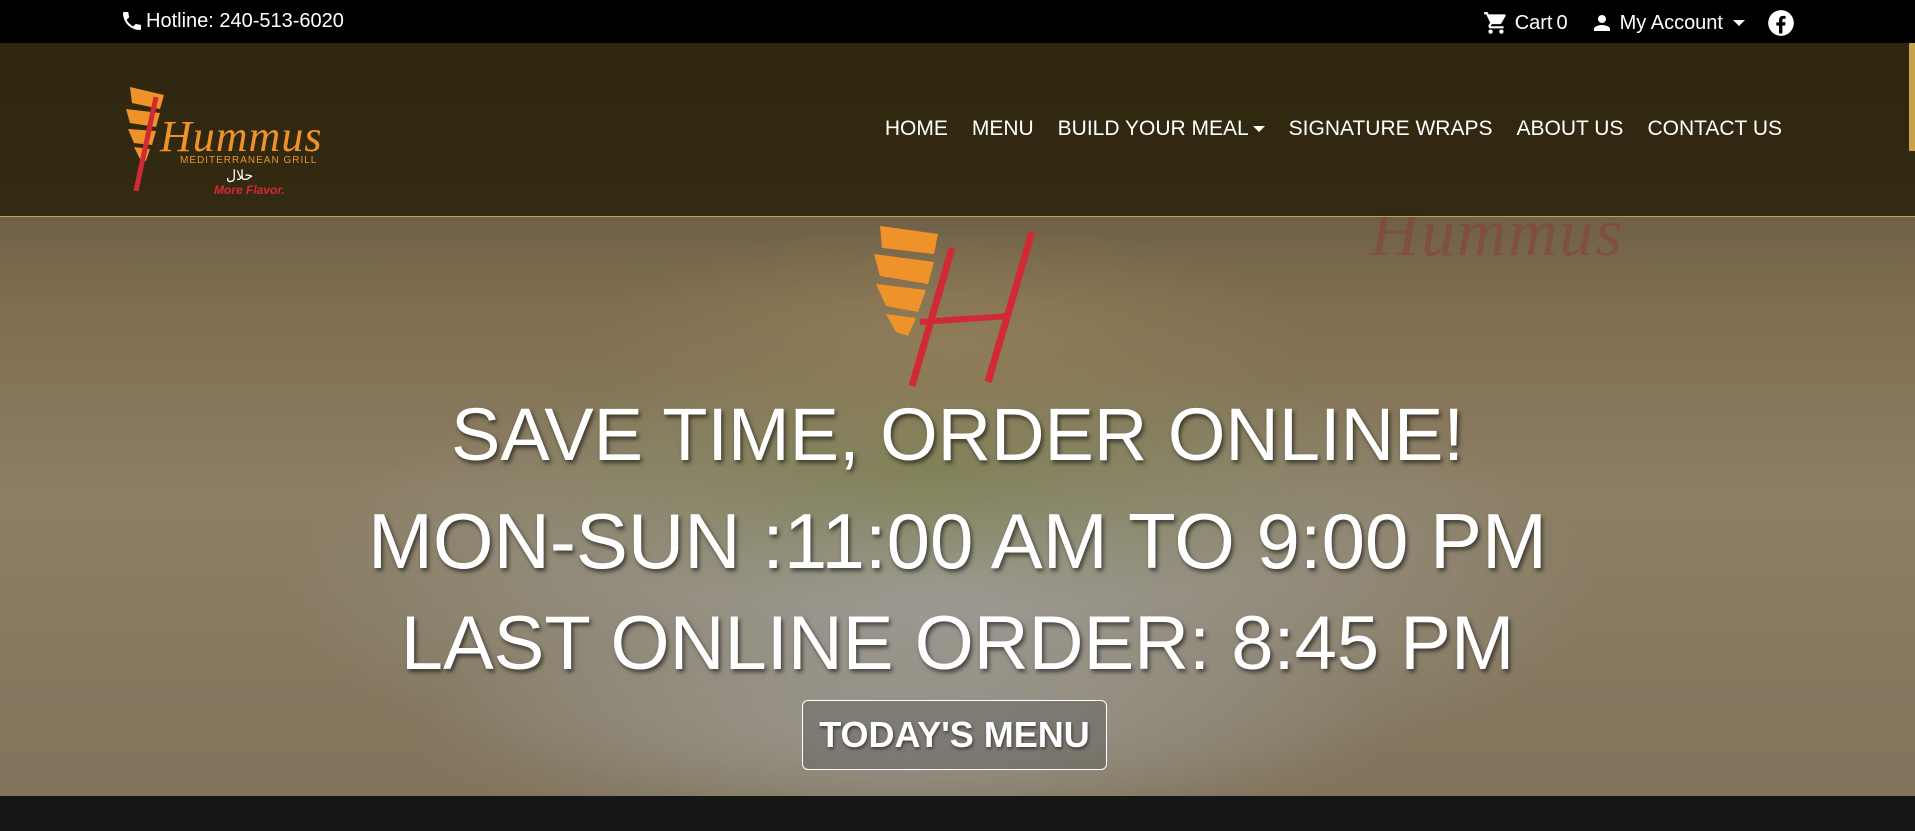 Image resolution: width=1915 pixels, height=831 pixels. I want to click on my-account-label: My Account, so click(1671, 22).